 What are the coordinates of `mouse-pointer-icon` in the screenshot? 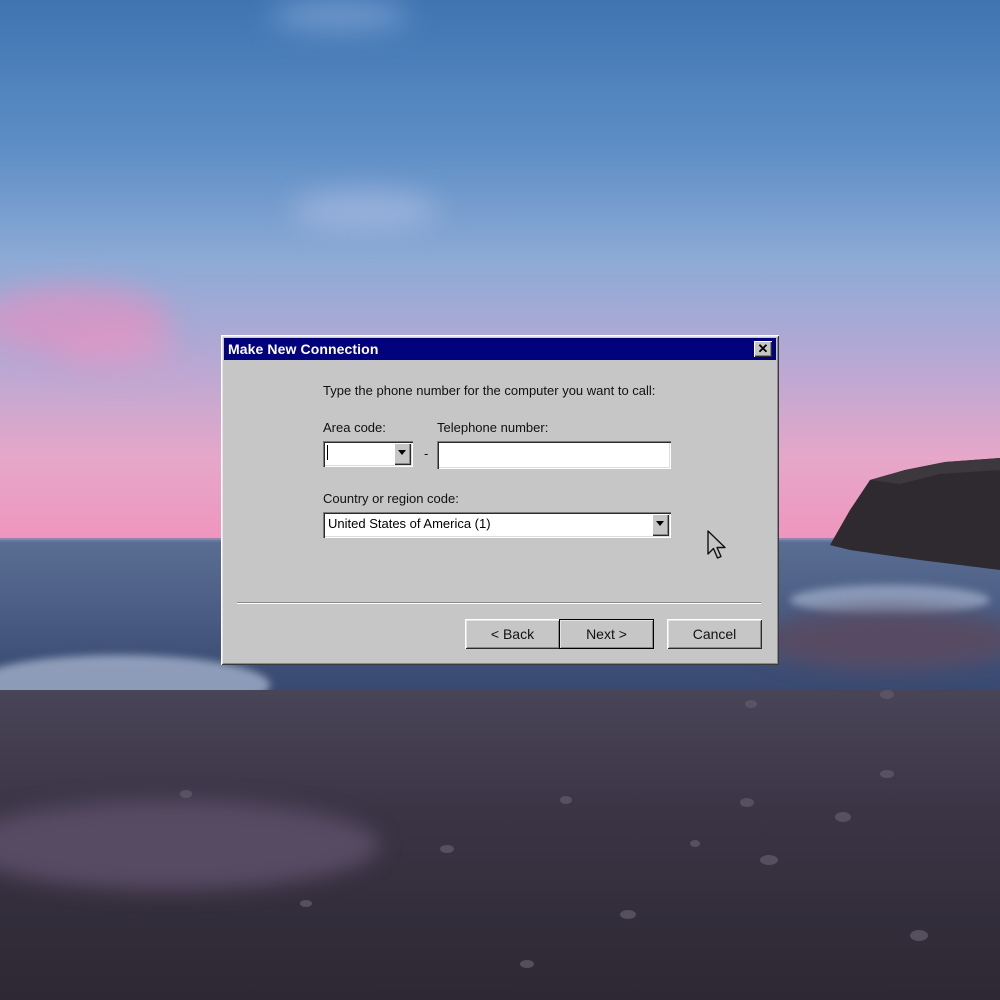 It's located at (716, 544).